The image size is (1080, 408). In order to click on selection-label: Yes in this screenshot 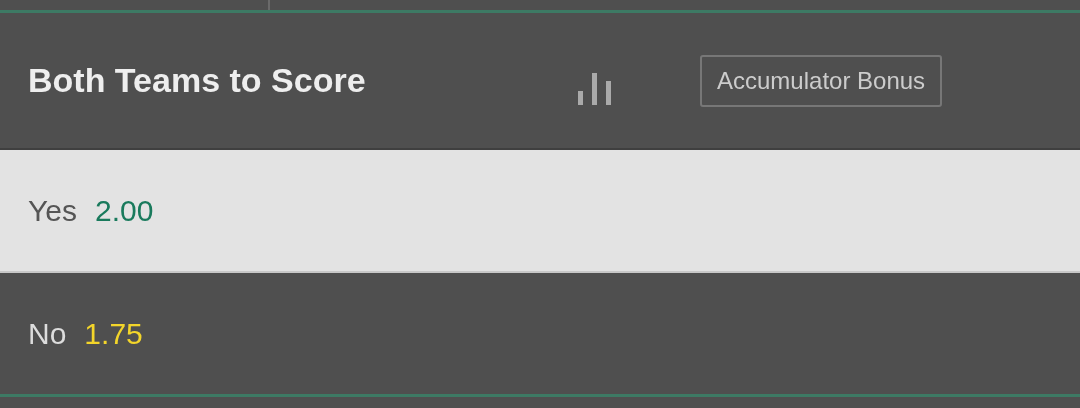, I will do `click(52, 210)`.